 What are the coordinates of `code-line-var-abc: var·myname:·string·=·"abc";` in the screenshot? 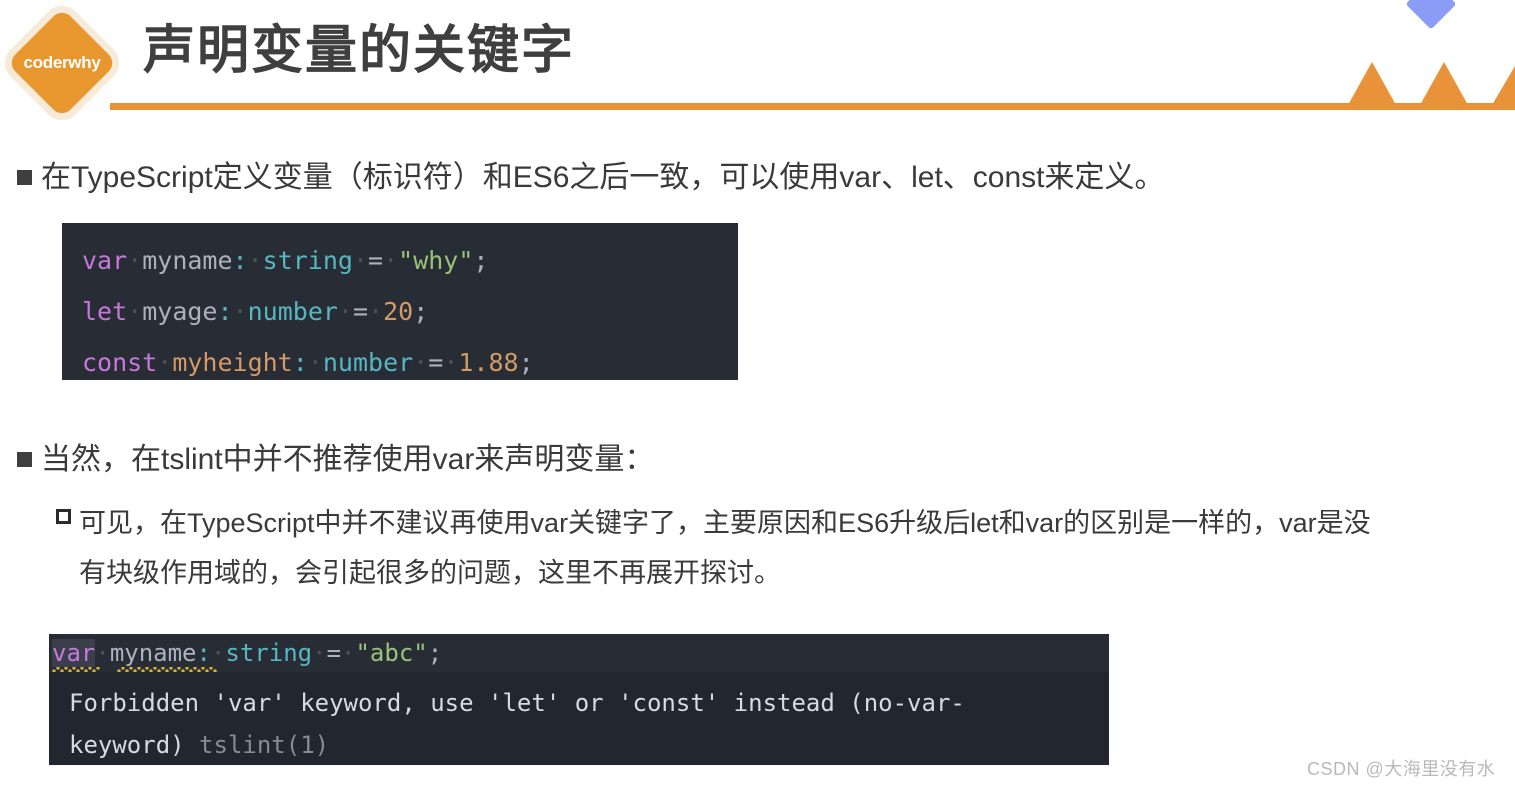 It's located at (580, 653).